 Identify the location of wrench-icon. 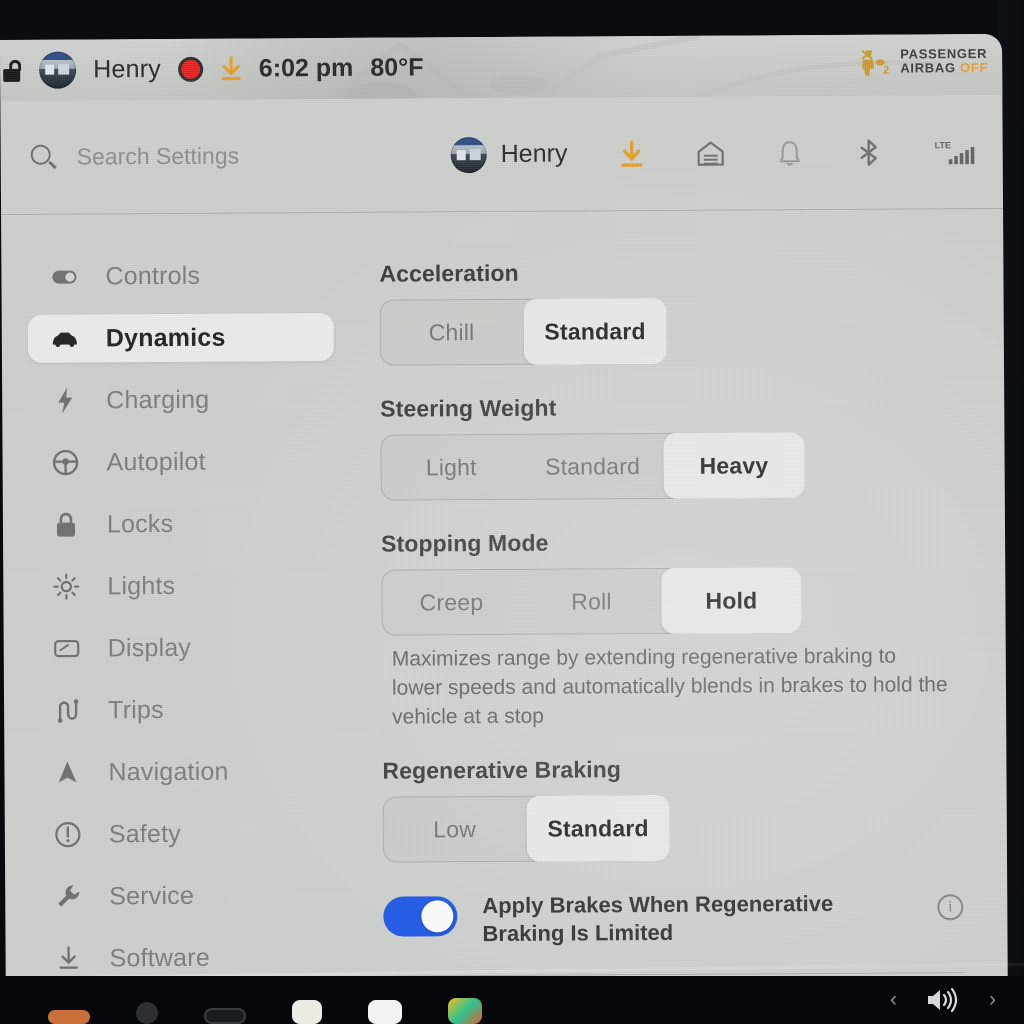
(68, 897).